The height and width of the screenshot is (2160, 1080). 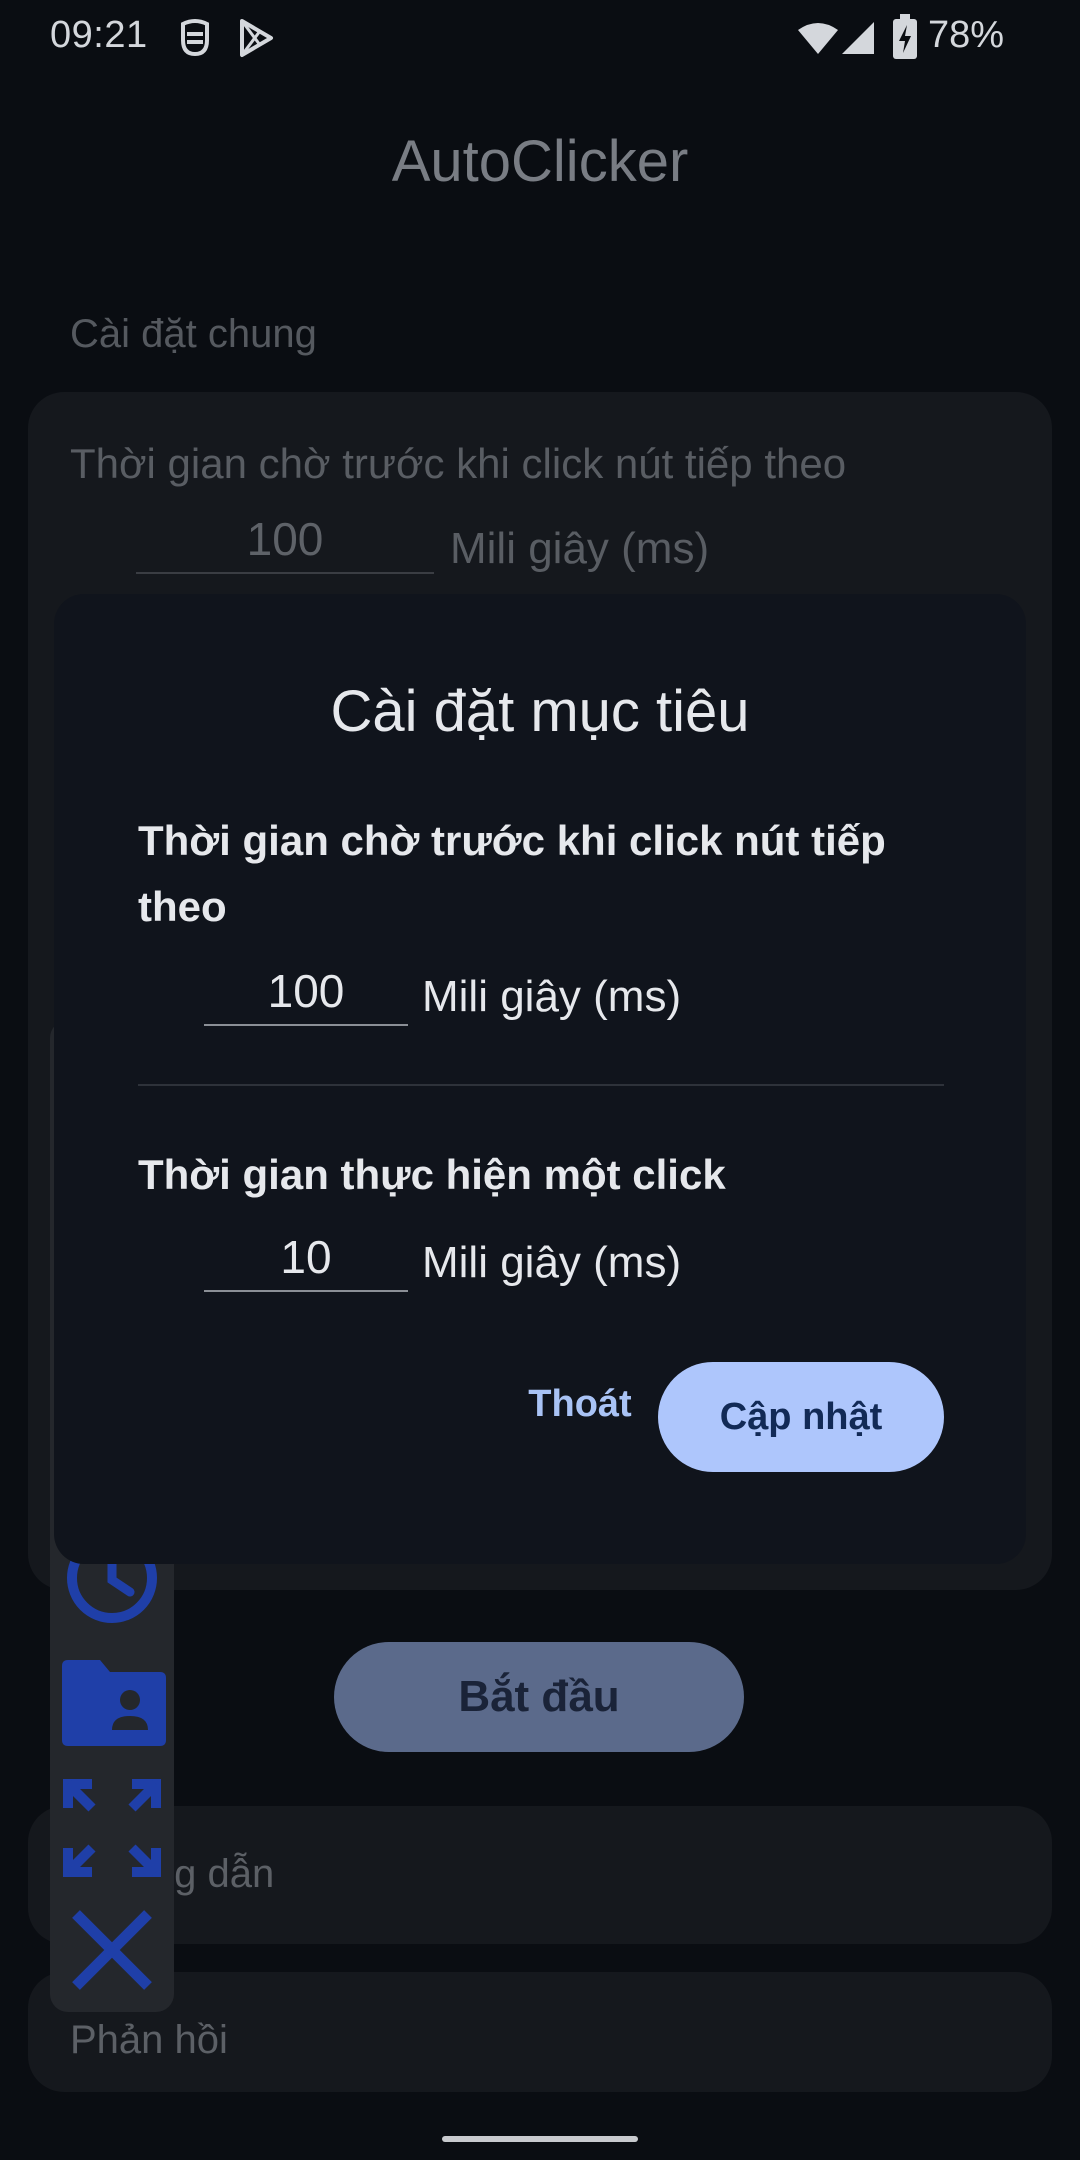 What do you see at coordinates (552, 996) in the screenshot?
I see `delay-unit: Mili giây (ms)` at bounding box center [552, 996].